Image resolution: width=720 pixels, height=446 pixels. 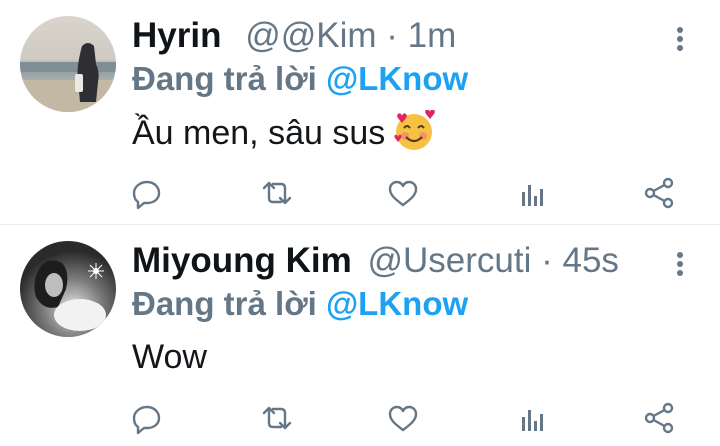 What do you see at coordinates (259, 133) in the screenshot?
I see `tweet-text-content: Ầu men, sâu sus` at bounding box center [259, 133].